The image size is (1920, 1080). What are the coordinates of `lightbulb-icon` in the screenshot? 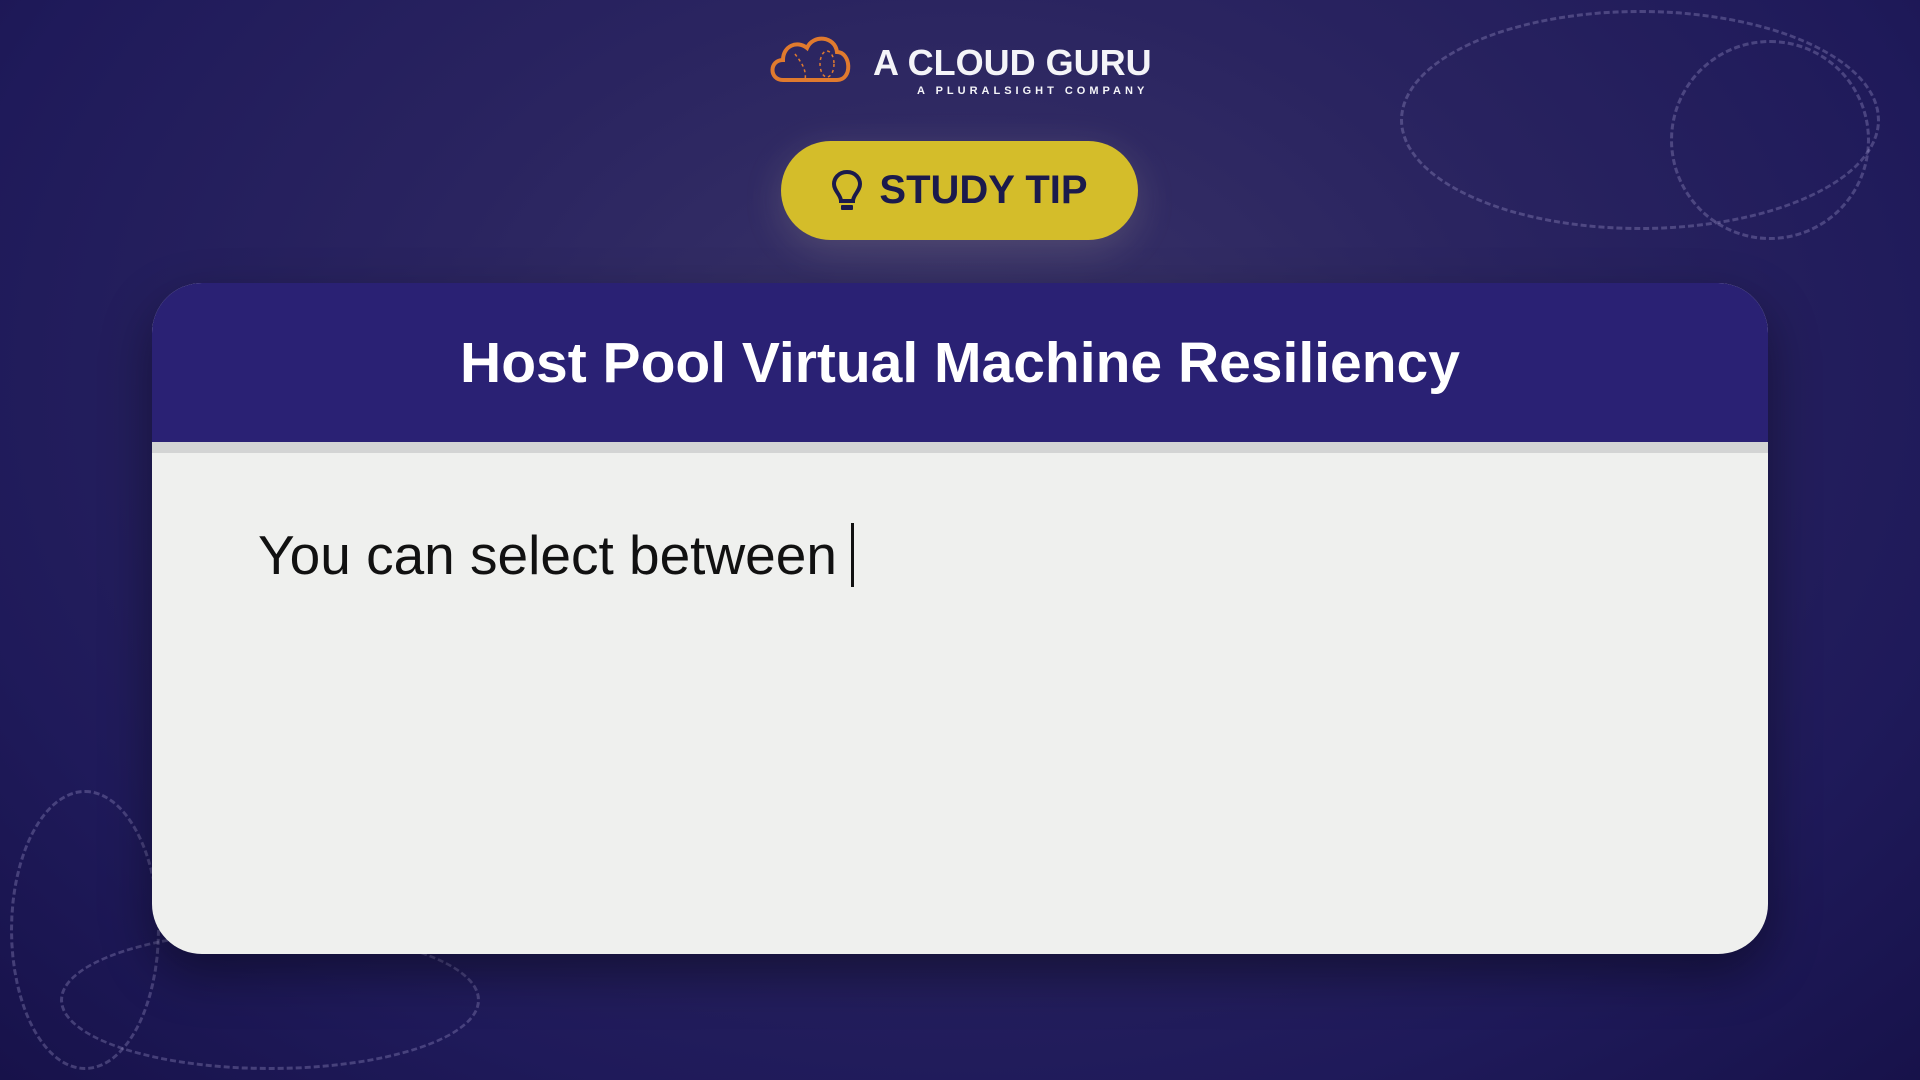 It's located at (847, 189).